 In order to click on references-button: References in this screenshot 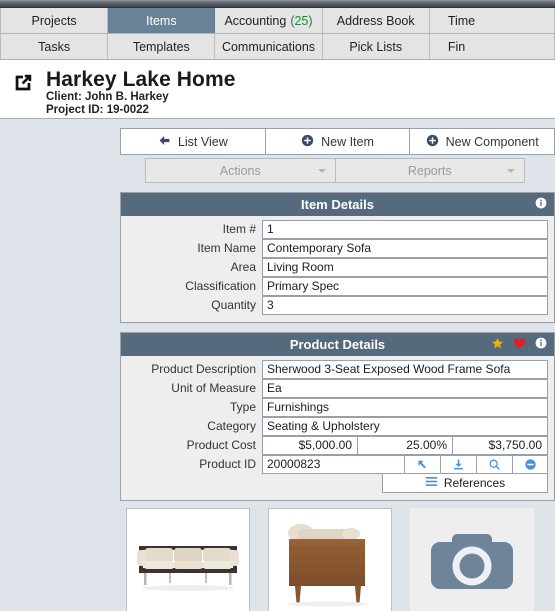, I will do `click(465, 483)`.